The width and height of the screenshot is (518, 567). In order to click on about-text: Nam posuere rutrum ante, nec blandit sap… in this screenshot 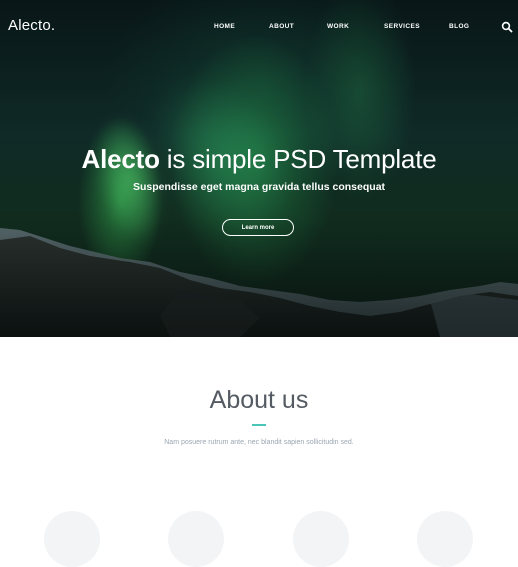, I will do `click(259, 442)`.